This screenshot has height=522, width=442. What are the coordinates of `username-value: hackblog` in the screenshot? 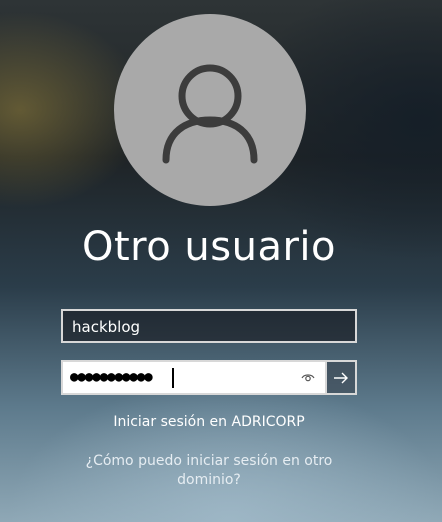 It's located at (106, 327).